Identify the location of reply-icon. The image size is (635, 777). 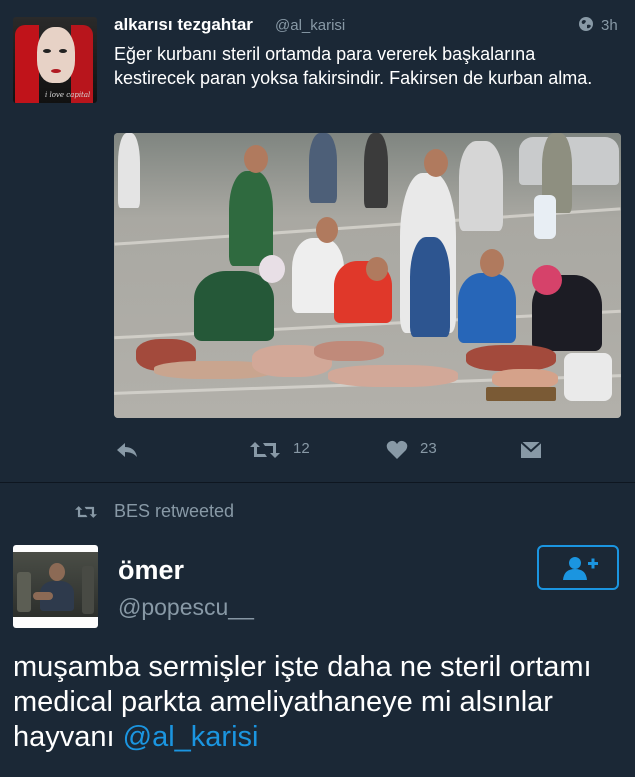
(127, 450).